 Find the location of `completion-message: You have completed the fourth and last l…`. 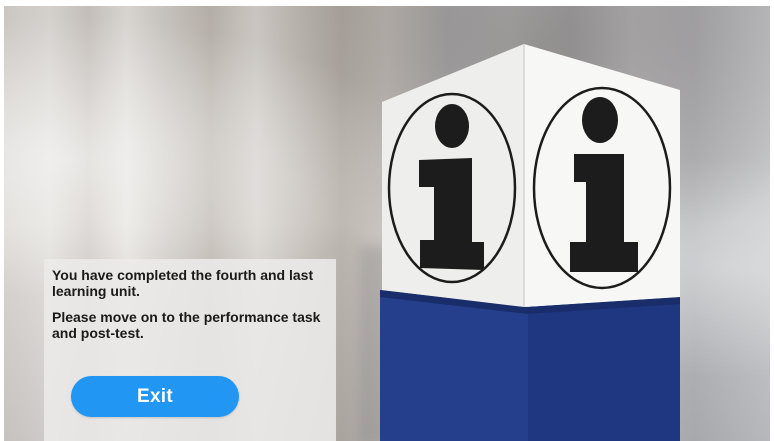

completion-message: You have completed the fourth and last l… is located at coordinates (183, 283).